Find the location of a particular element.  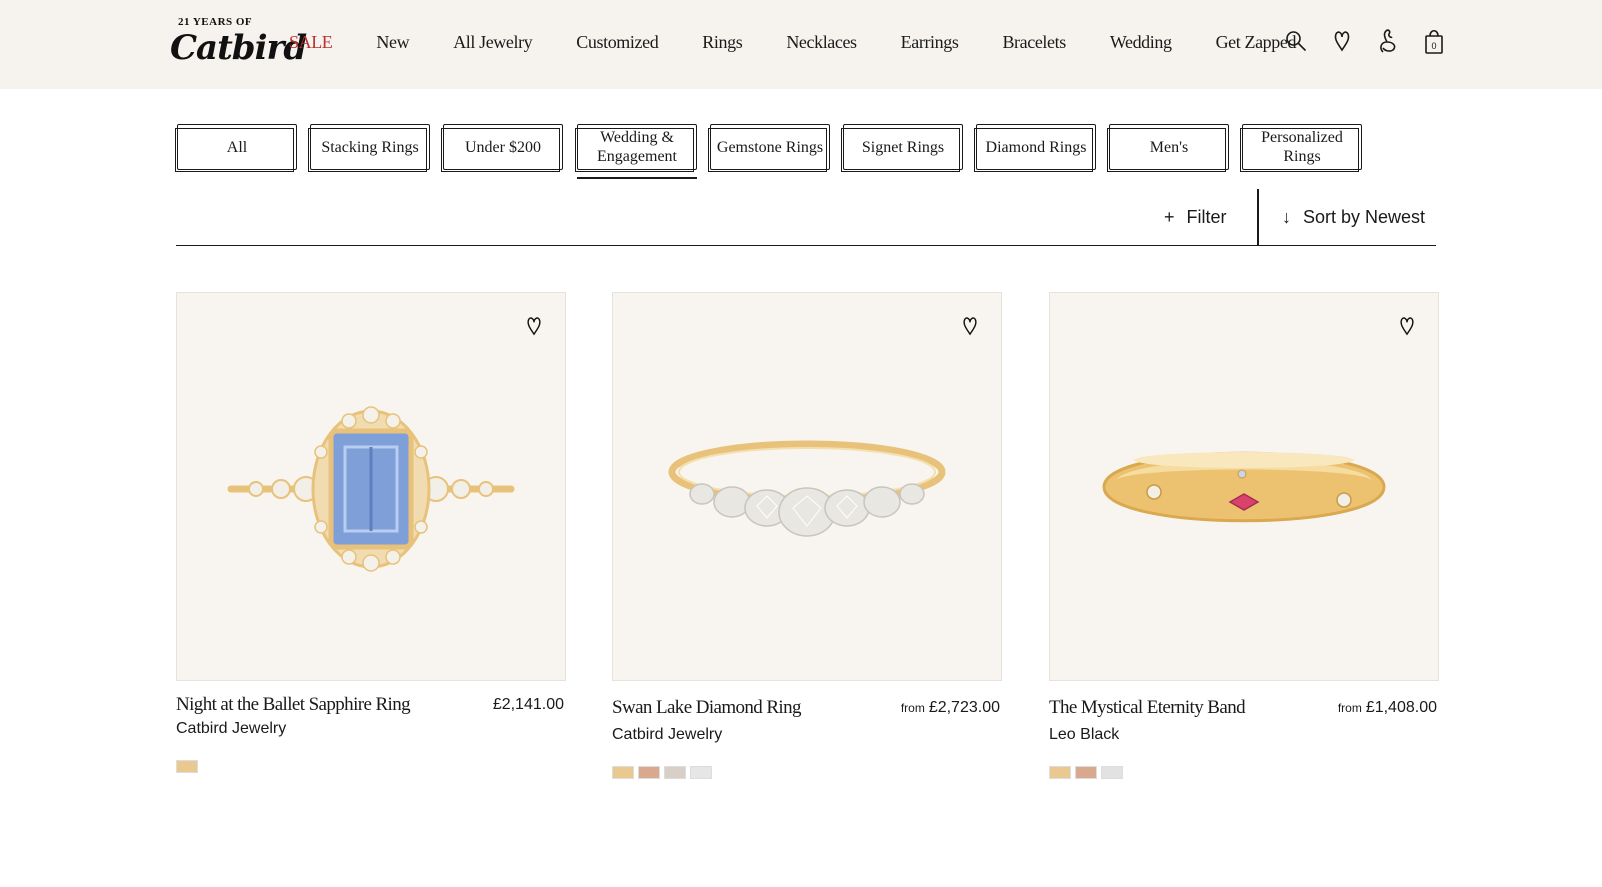

category-mens: Men's is located at coordinates (1168, 148).